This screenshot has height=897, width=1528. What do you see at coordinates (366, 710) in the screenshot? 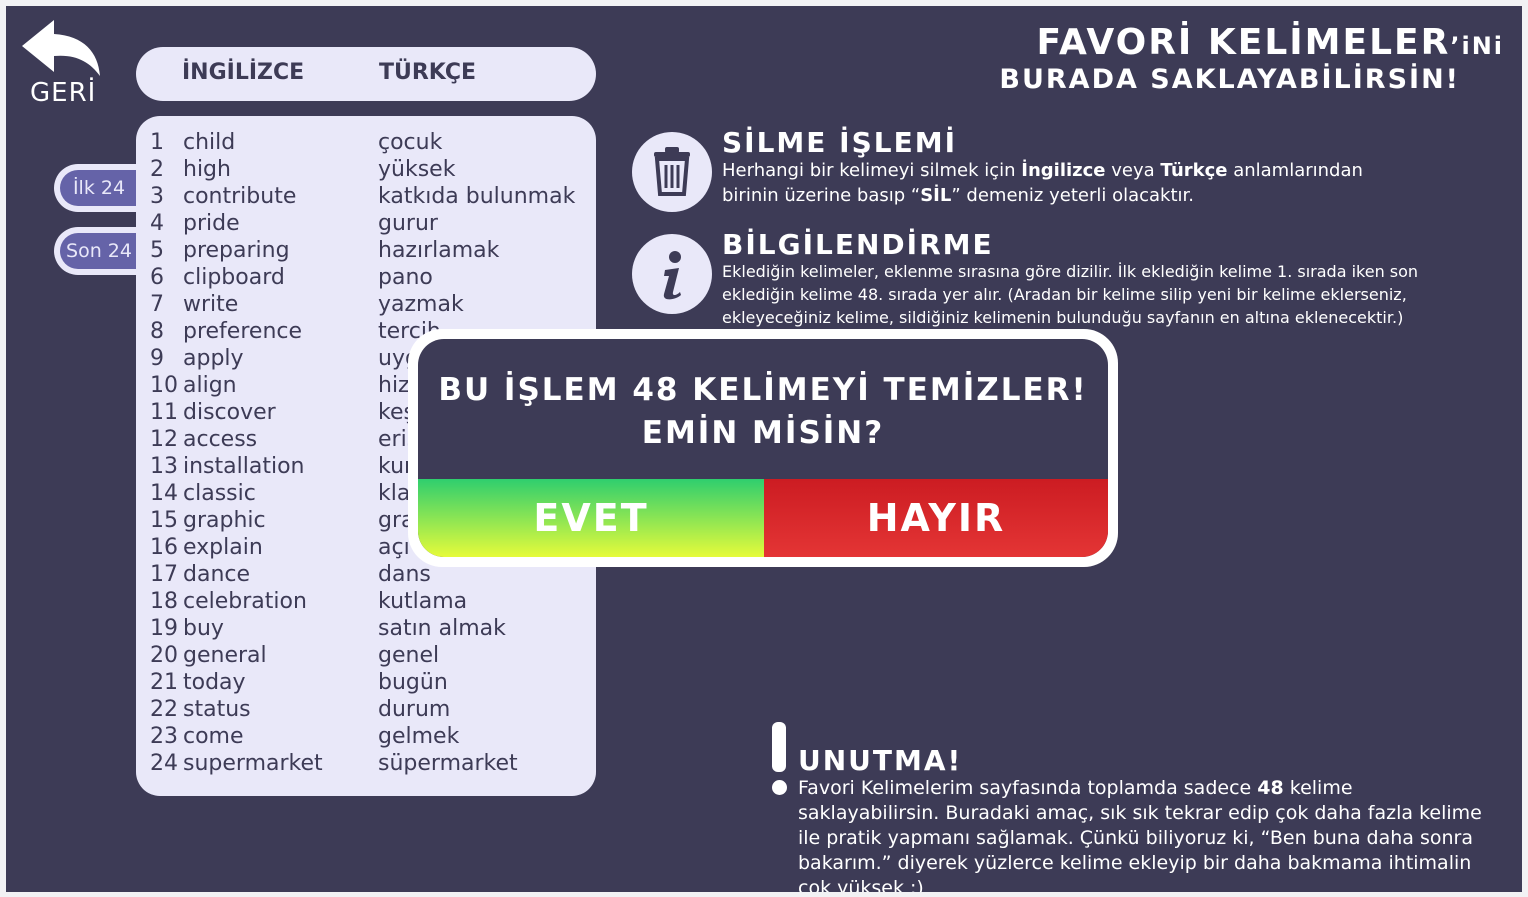
I see `list-item: 22 status durum` at bounding box center [366, 710].